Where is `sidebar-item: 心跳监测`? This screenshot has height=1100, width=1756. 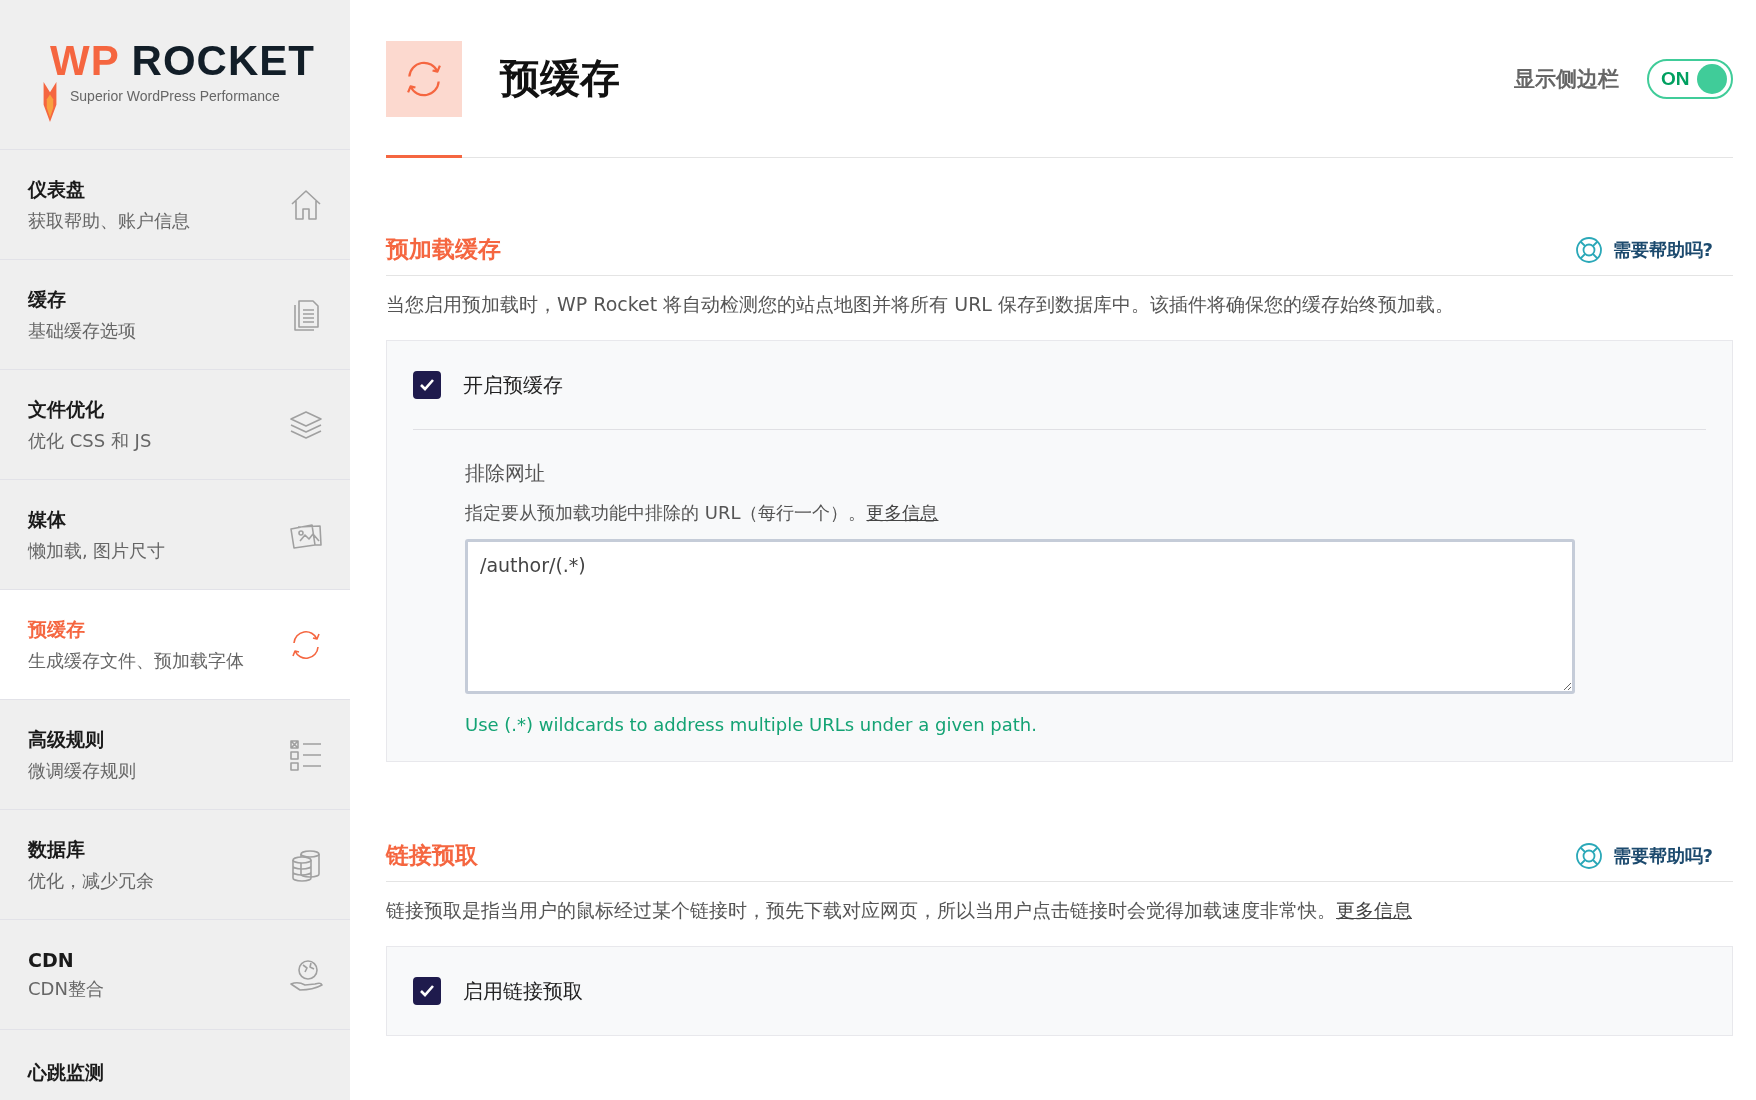
sidebar-item: 心跳监测 is located at coordinates (175, 1065).